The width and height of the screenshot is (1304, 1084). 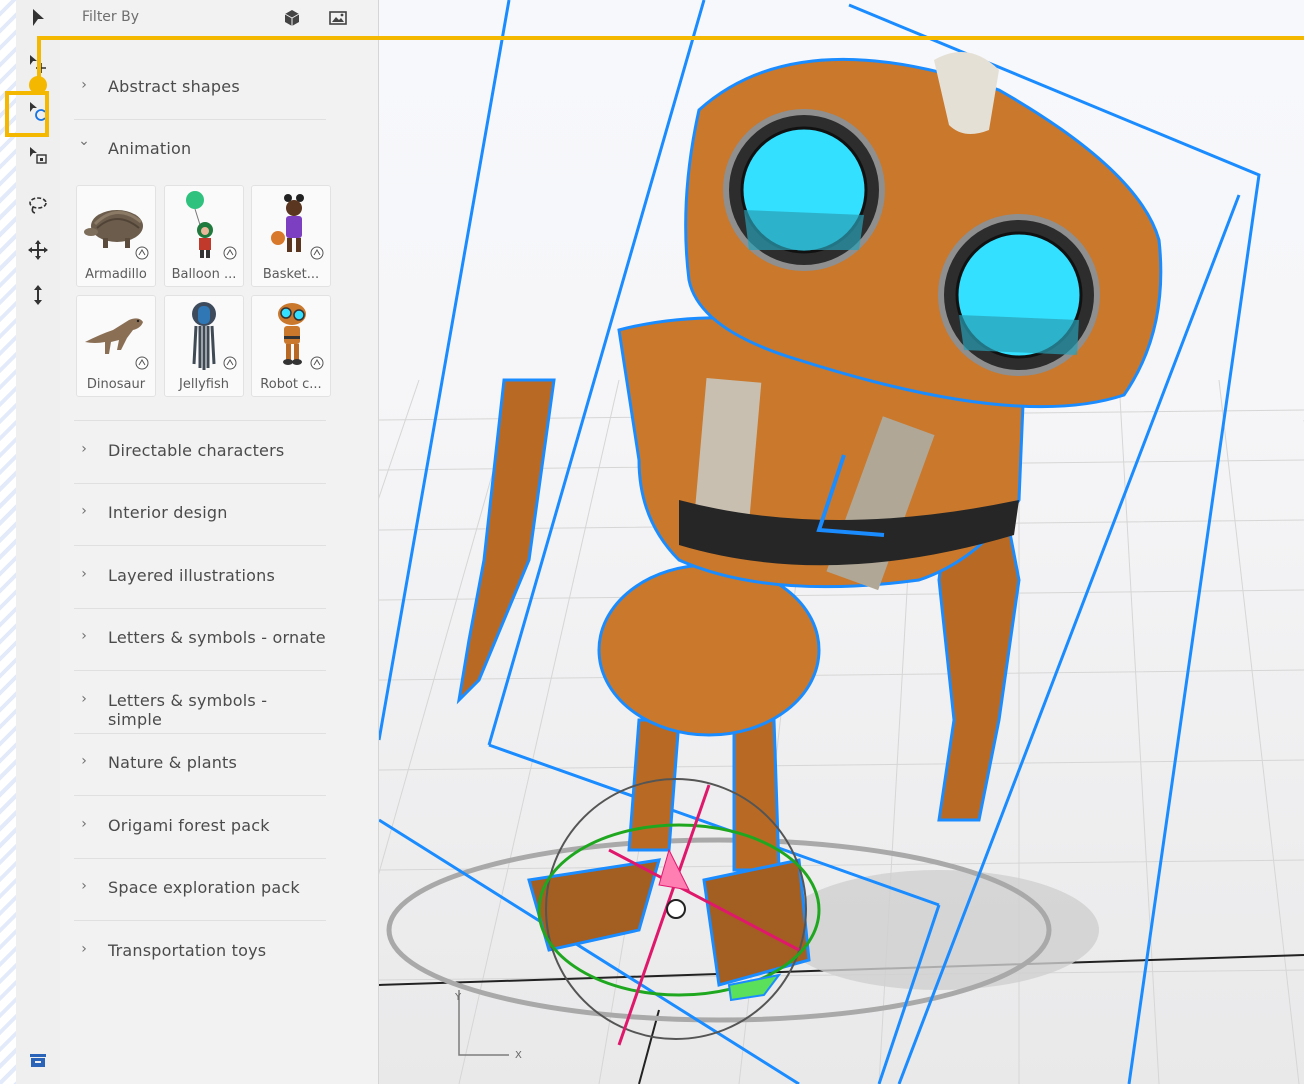 I want to click on arrow-scale-icon, so click(x=38, y=155).